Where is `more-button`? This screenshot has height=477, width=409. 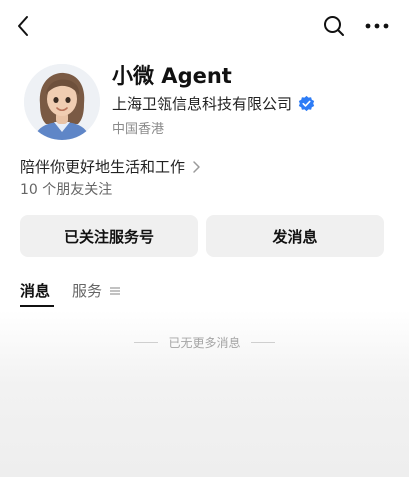 more-button is located at coordinates (377, 26).